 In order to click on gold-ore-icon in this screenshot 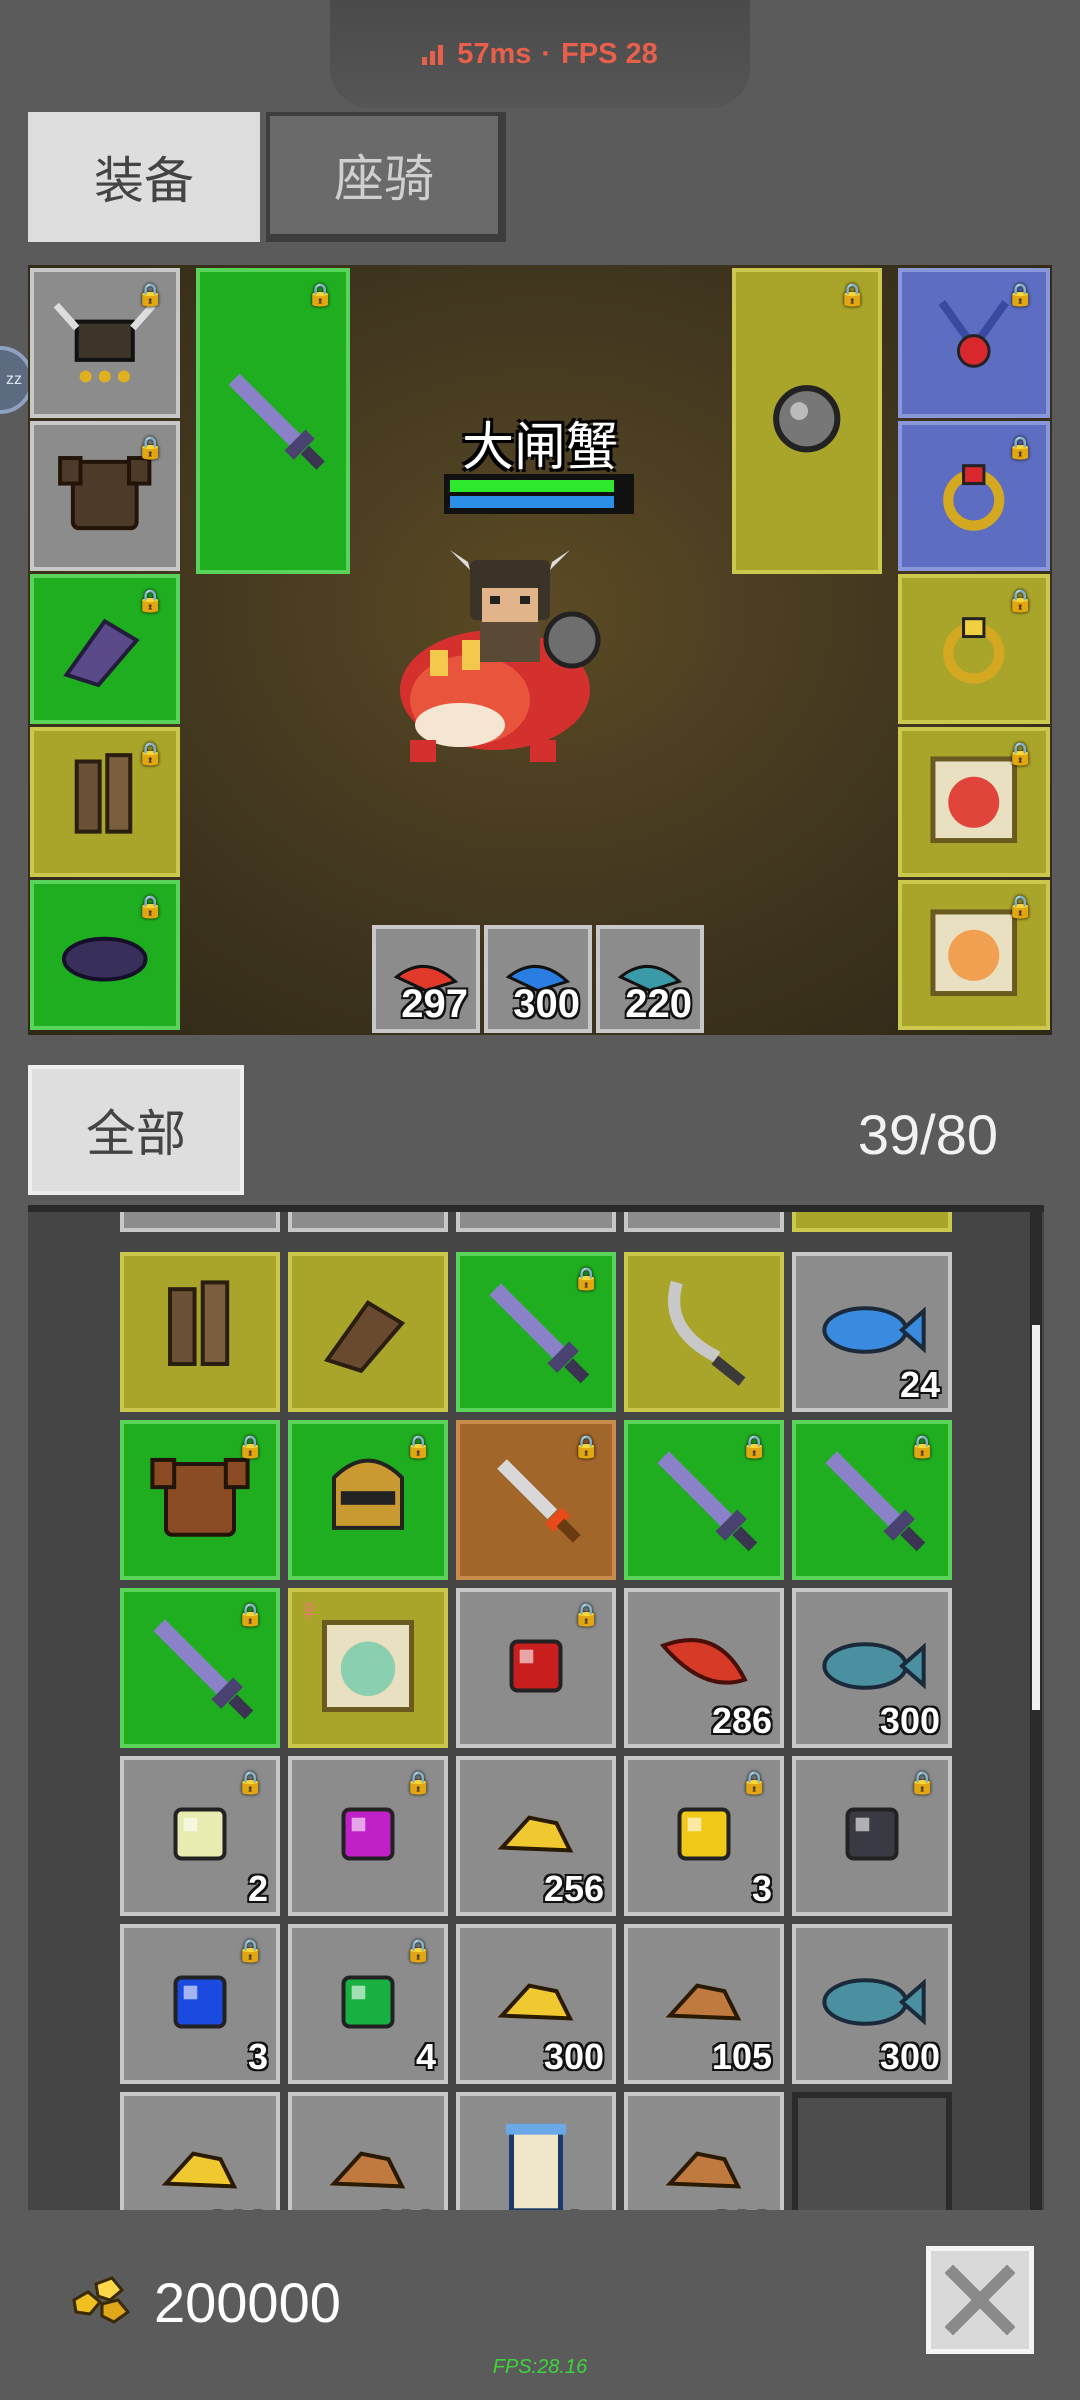, I will do `click(200, 2156)`.